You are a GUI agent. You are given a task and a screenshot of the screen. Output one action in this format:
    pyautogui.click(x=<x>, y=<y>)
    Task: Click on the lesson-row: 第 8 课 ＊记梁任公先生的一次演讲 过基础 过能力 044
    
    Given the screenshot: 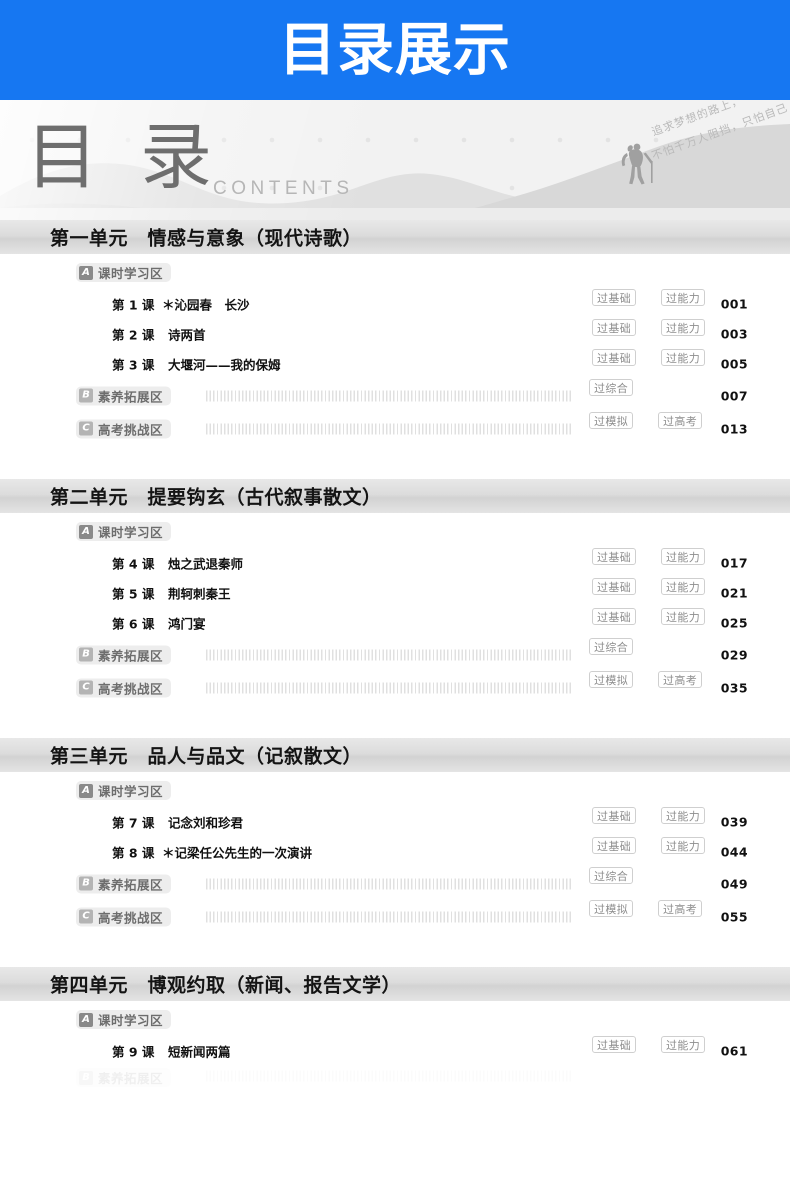 What is the action you would take?
    pyautogui.click(x=395, y=852)
    